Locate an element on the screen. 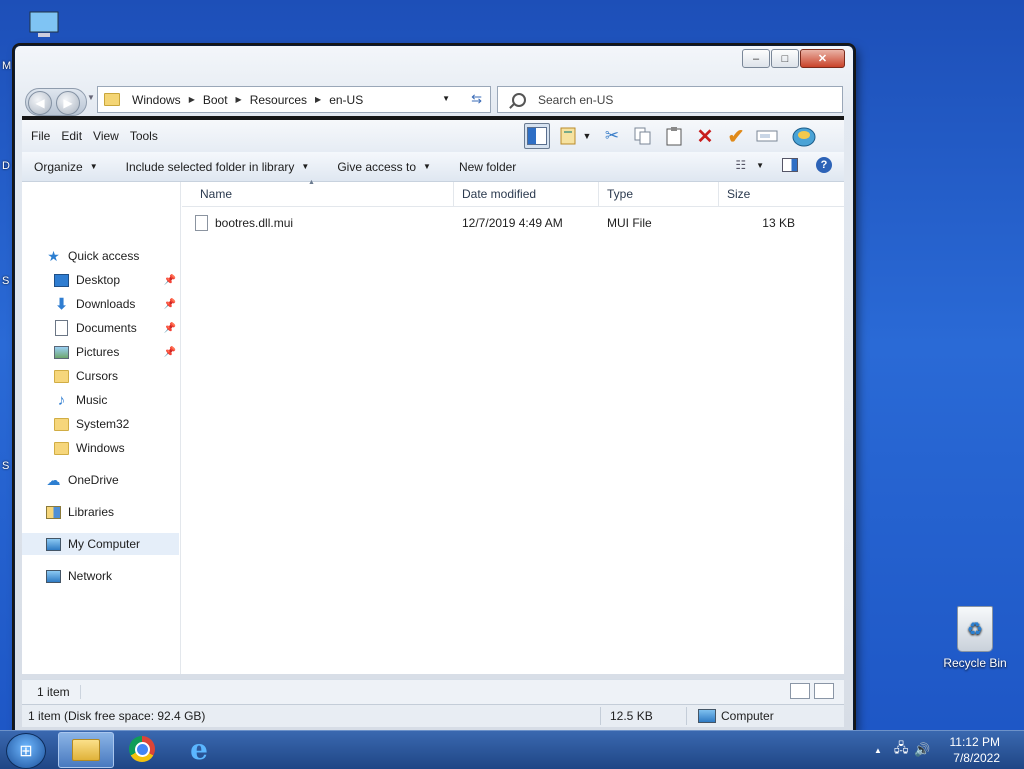  nav-item-music: ♪ Music is located at coordinates (116, 400).